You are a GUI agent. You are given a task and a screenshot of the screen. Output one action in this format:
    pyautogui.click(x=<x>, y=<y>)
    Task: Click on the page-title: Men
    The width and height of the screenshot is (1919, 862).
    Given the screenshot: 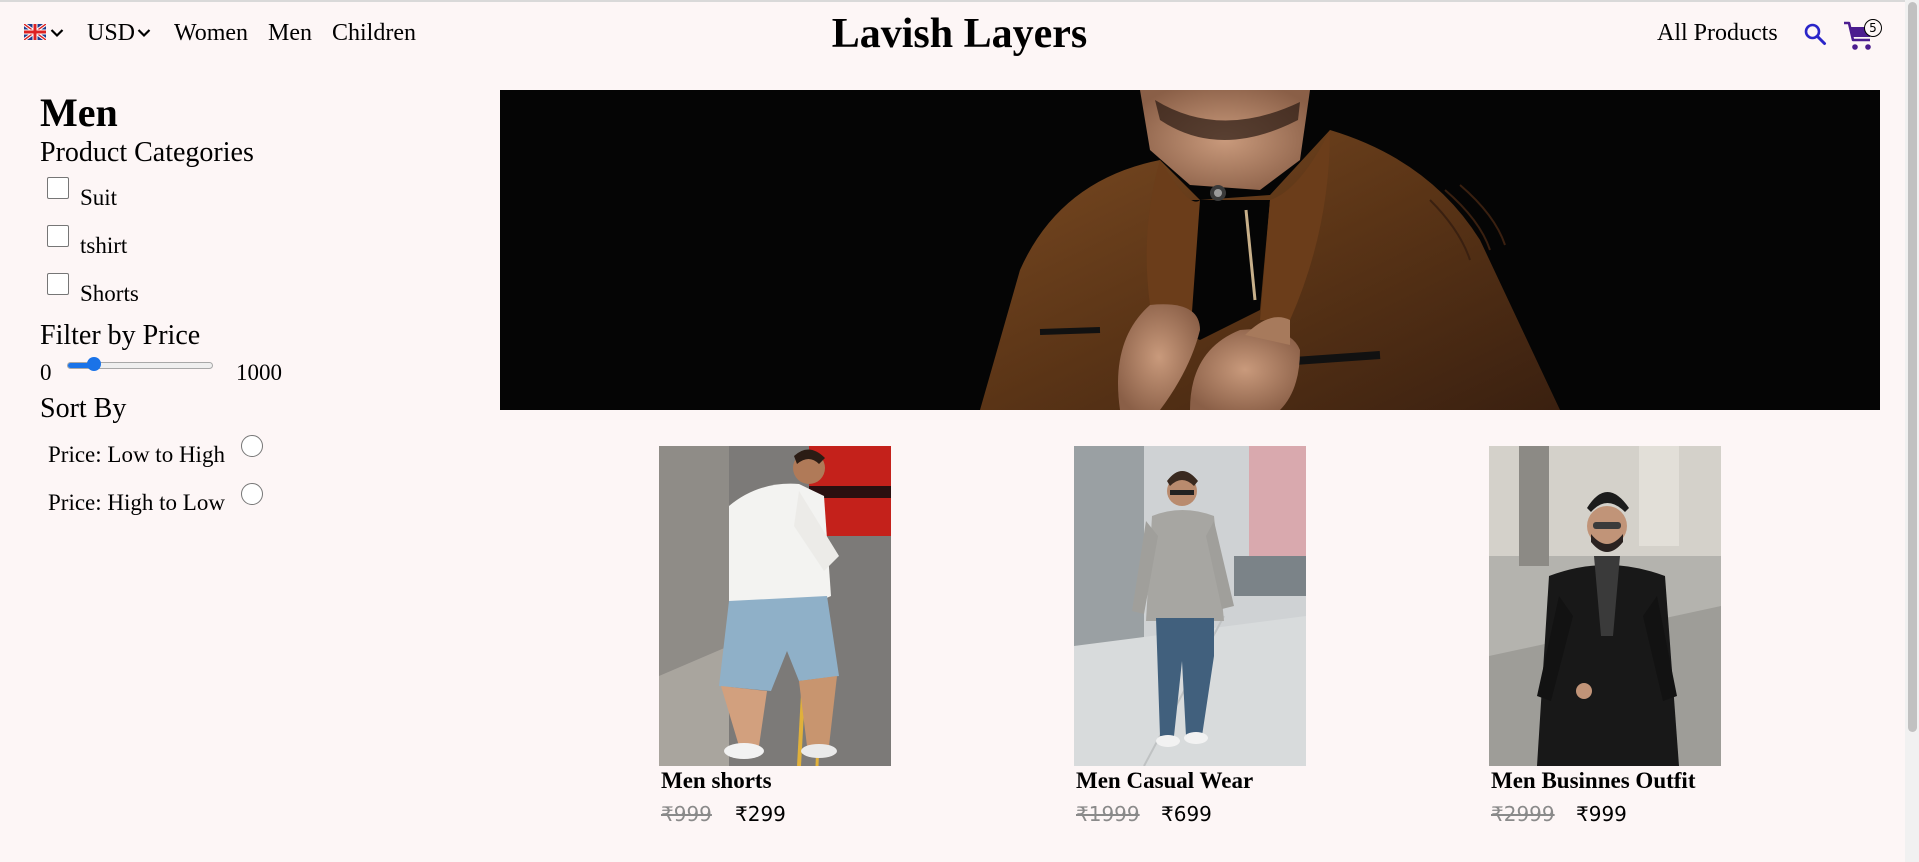 What is the action you would take?
    pyautogui.click(x=79, y=112)
    